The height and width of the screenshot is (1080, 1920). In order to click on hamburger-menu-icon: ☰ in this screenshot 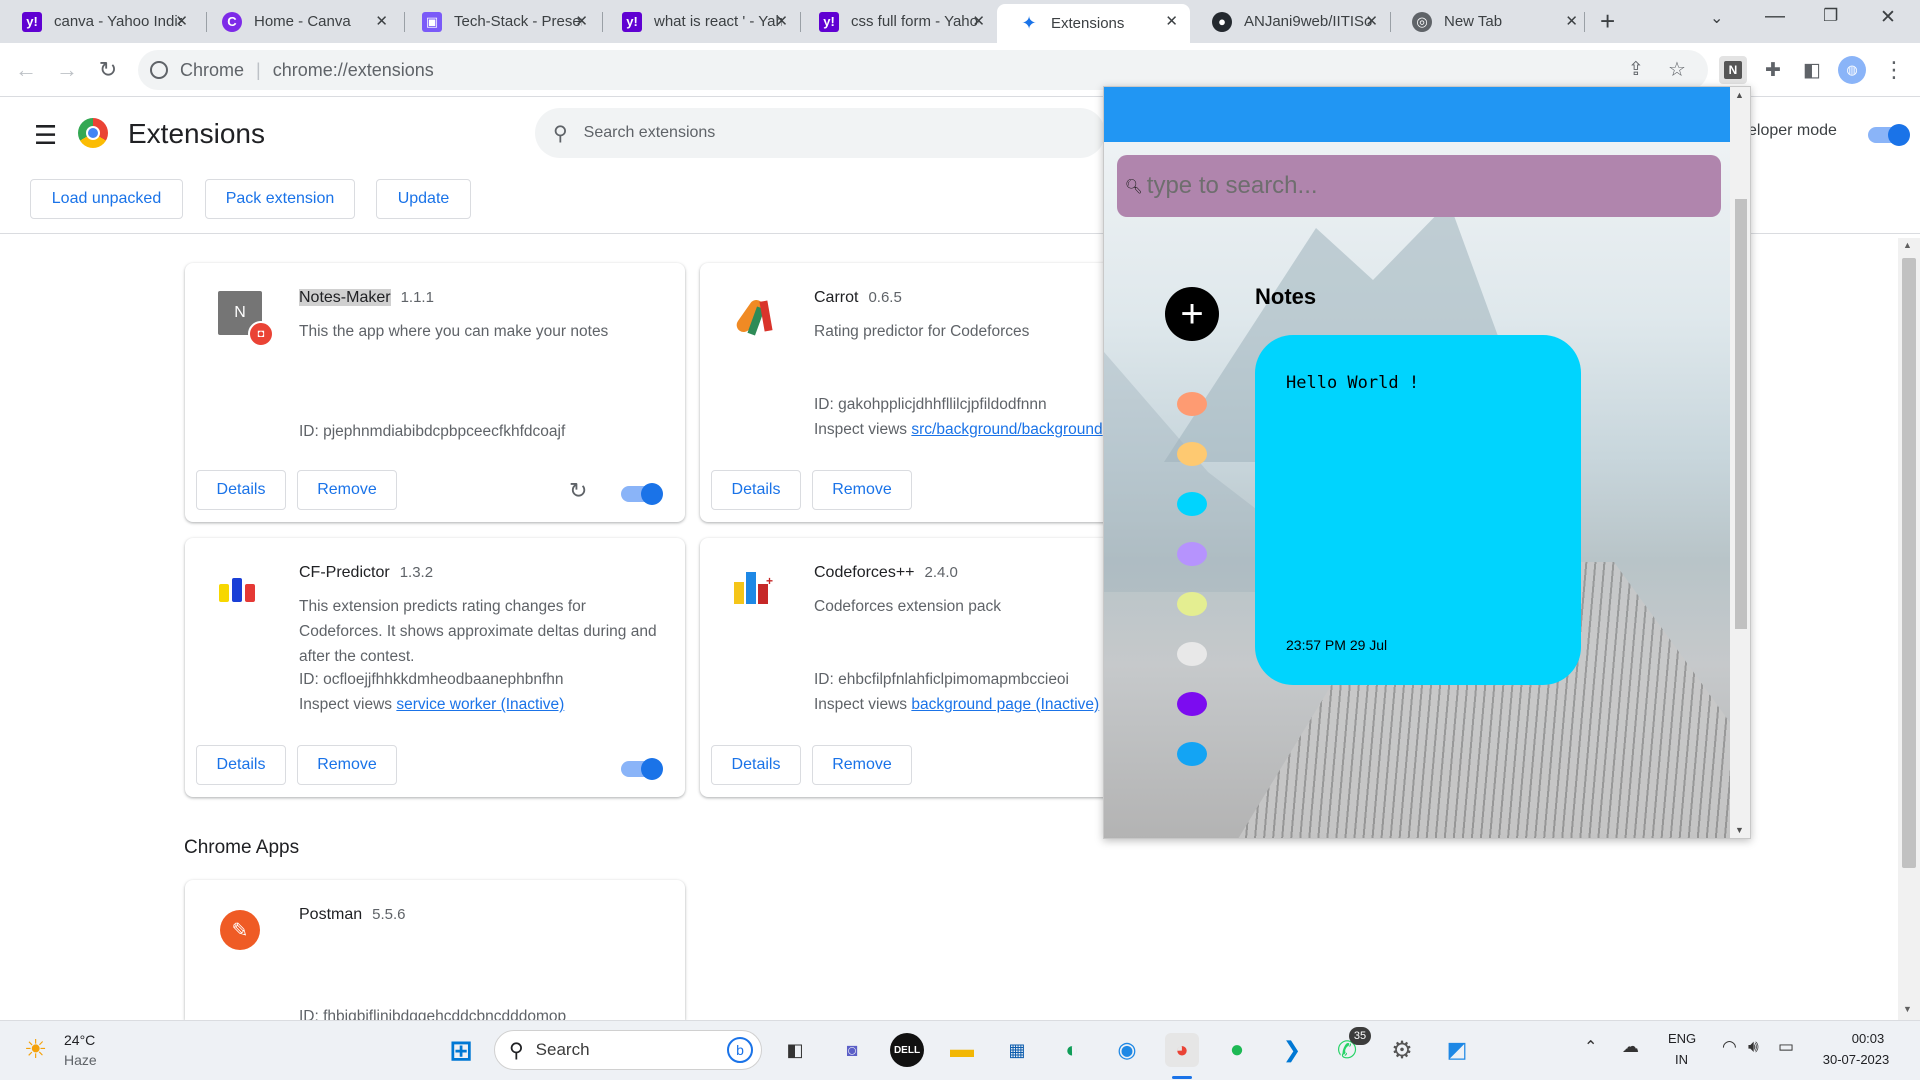, I will do `click(45, 135)`.